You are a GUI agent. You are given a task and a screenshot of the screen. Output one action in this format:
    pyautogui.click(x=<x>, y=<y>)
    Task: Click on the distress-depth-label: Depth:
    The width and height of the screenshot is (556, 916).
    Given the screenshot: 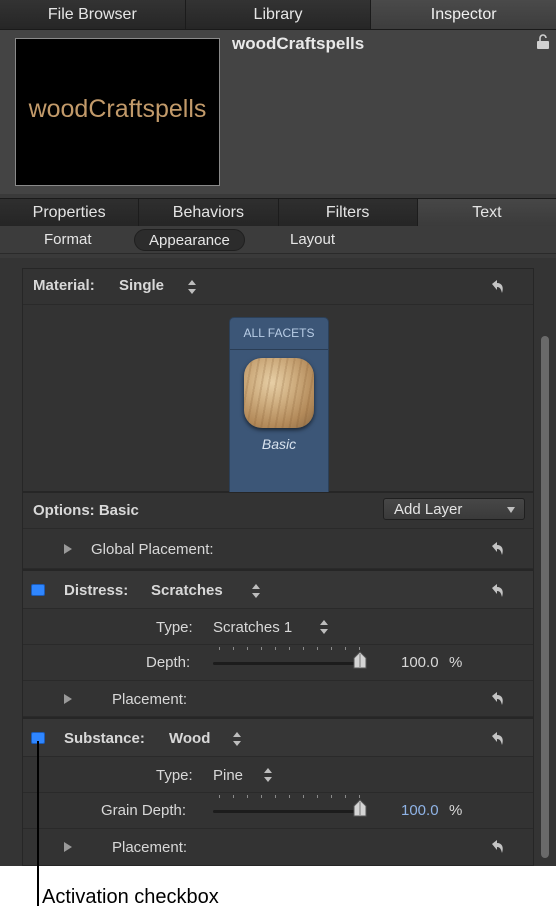 What is the action you would take?
    pyautogui.click(x=168, y=662)
    